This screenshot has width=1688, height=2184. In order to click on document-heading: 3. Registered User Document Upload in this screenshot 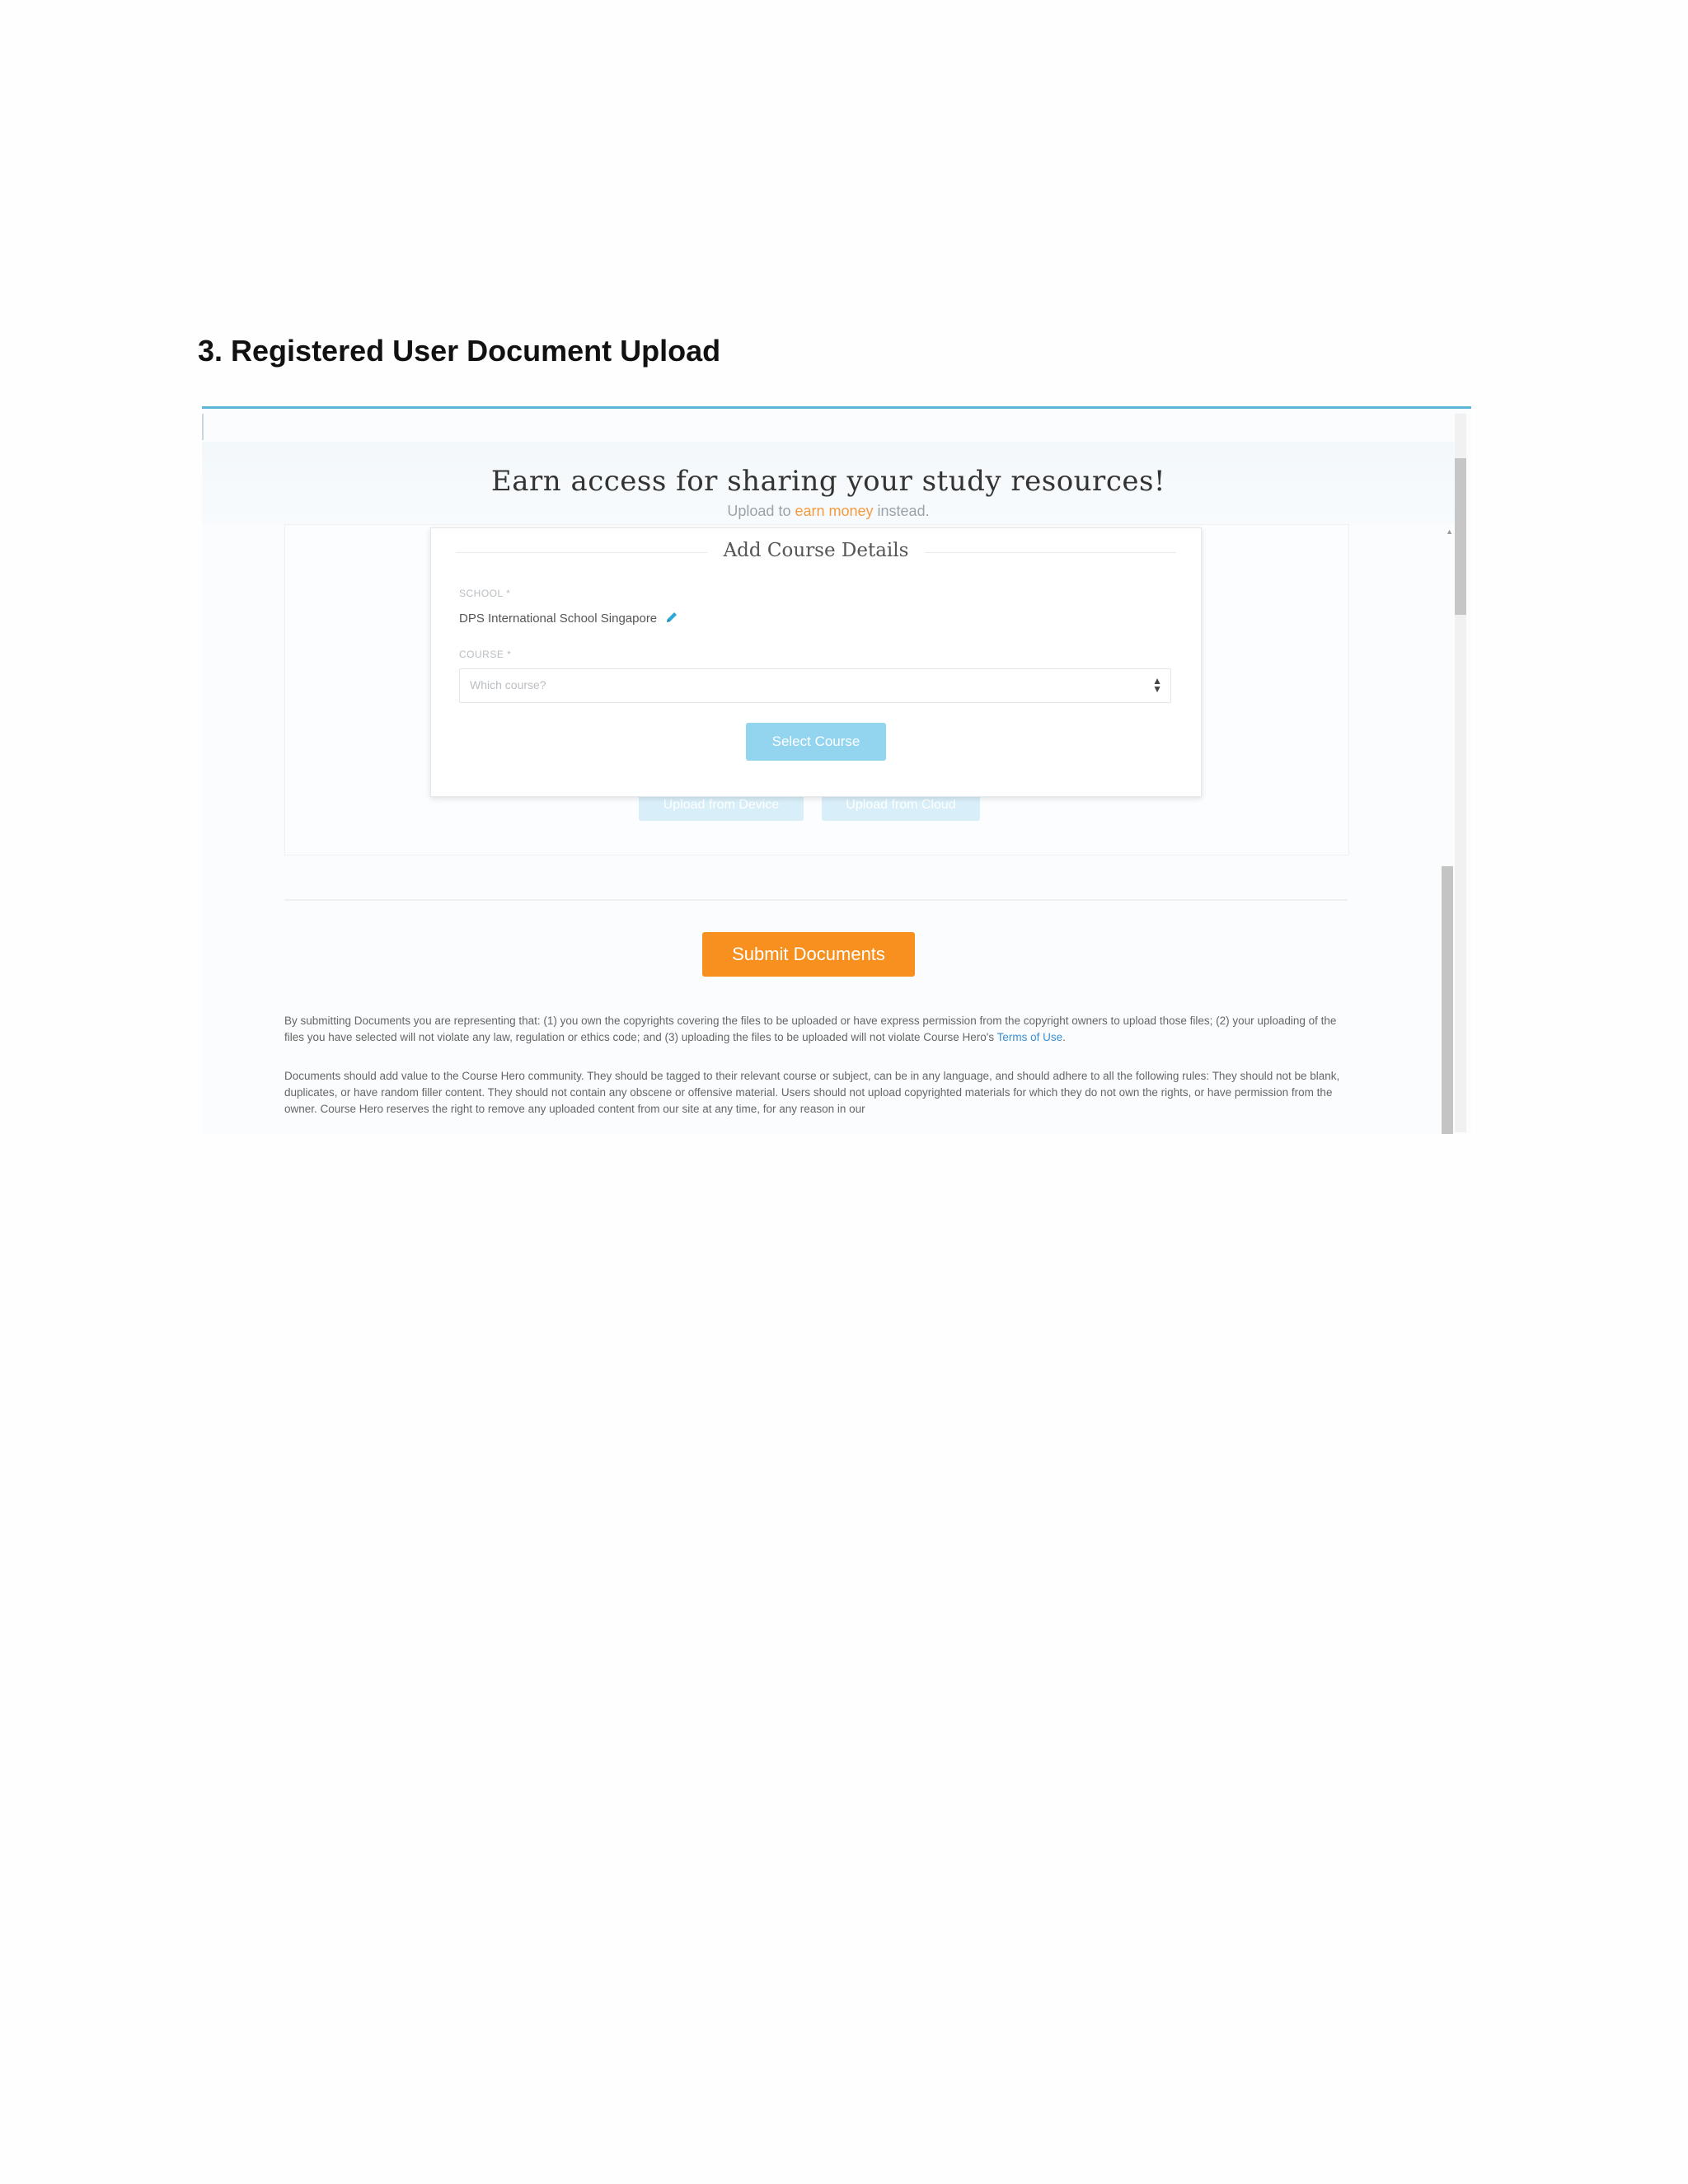, I will do `click(459, 351)`.